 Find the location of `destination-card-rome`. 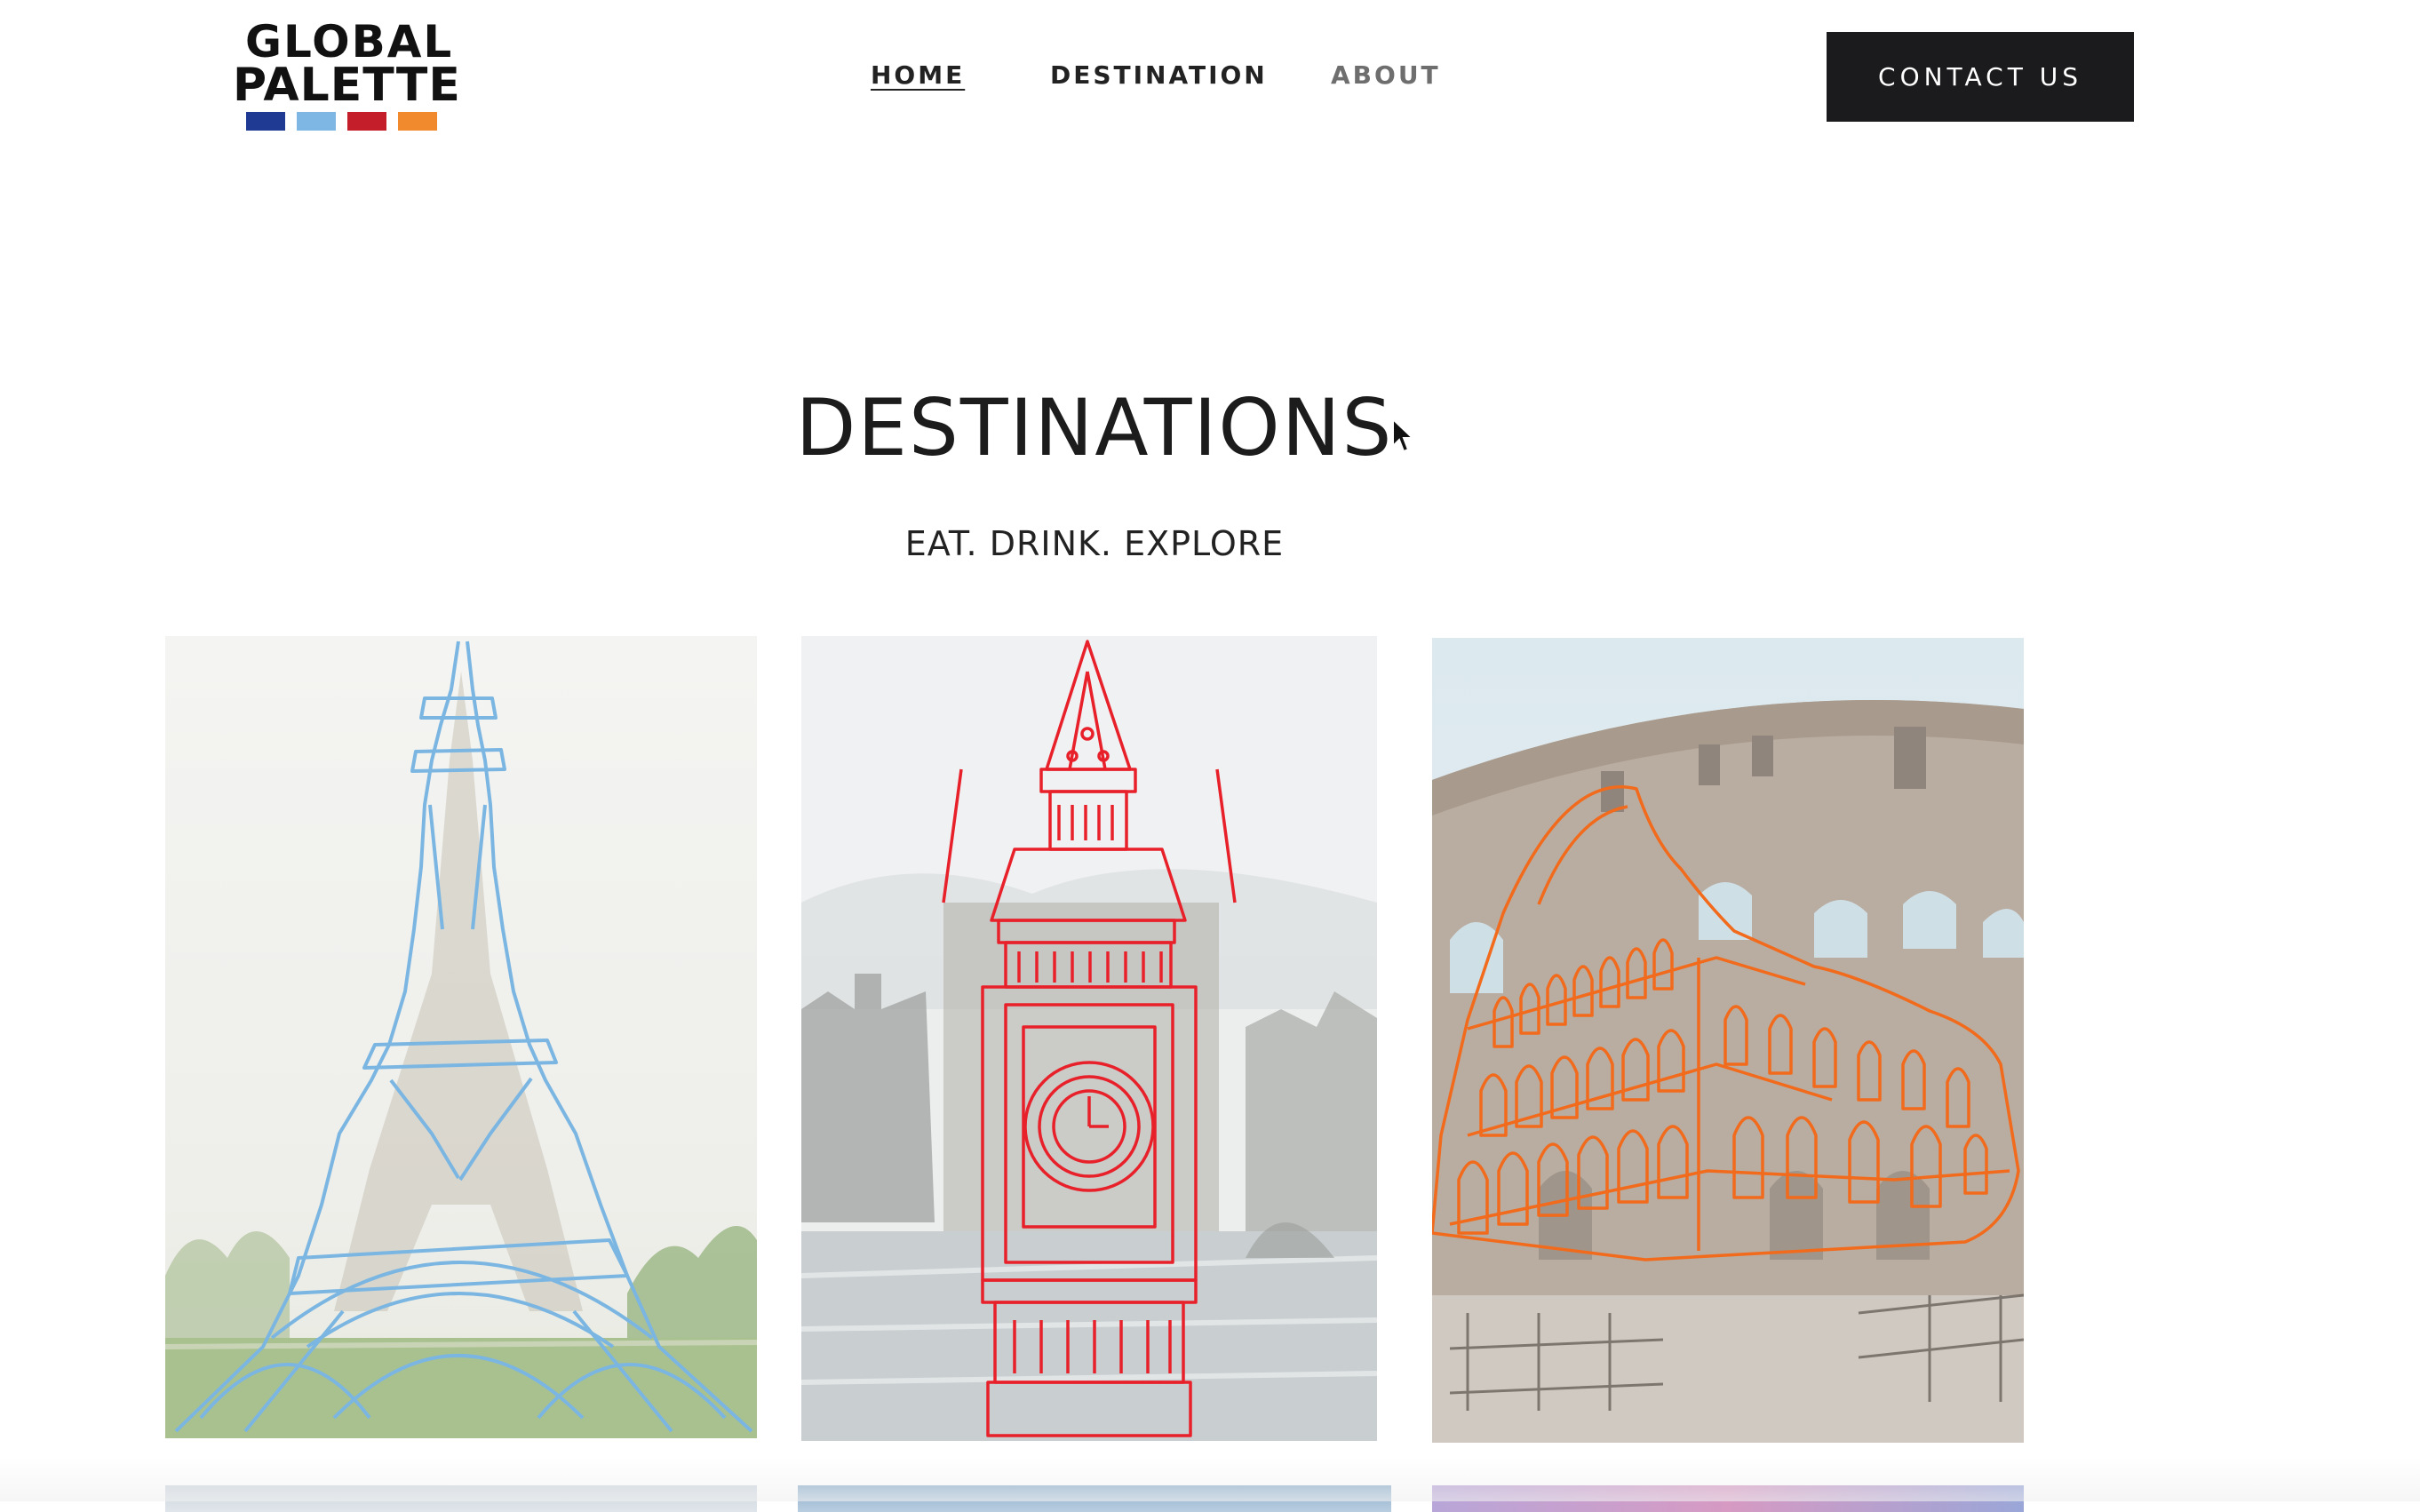

destination-card-rome is located at coordinates (1728, 1040).